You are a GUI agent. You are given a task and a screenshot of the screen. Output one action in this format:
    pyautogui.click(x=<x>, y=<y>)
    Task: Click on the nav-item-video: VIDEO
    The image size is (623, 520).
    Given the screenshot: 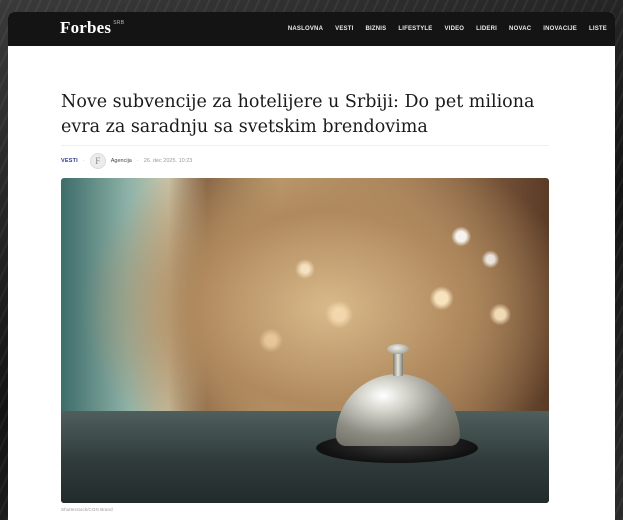 What is the action you would take?
    pyautogui.click(x=455, y=29)
    